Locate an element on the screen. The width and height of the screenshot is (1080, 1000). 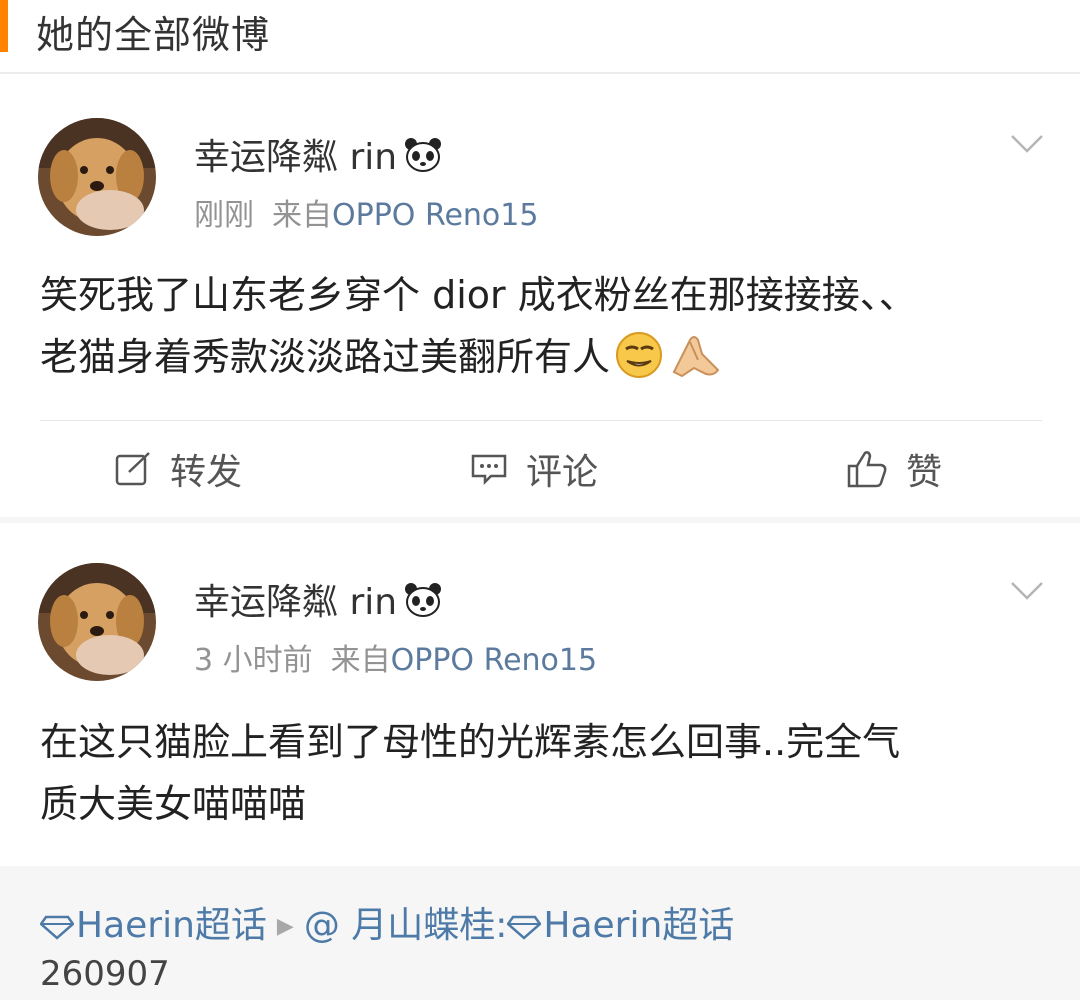
post-actions: 转发 评论 赞 is located at coordinates (540, 469).